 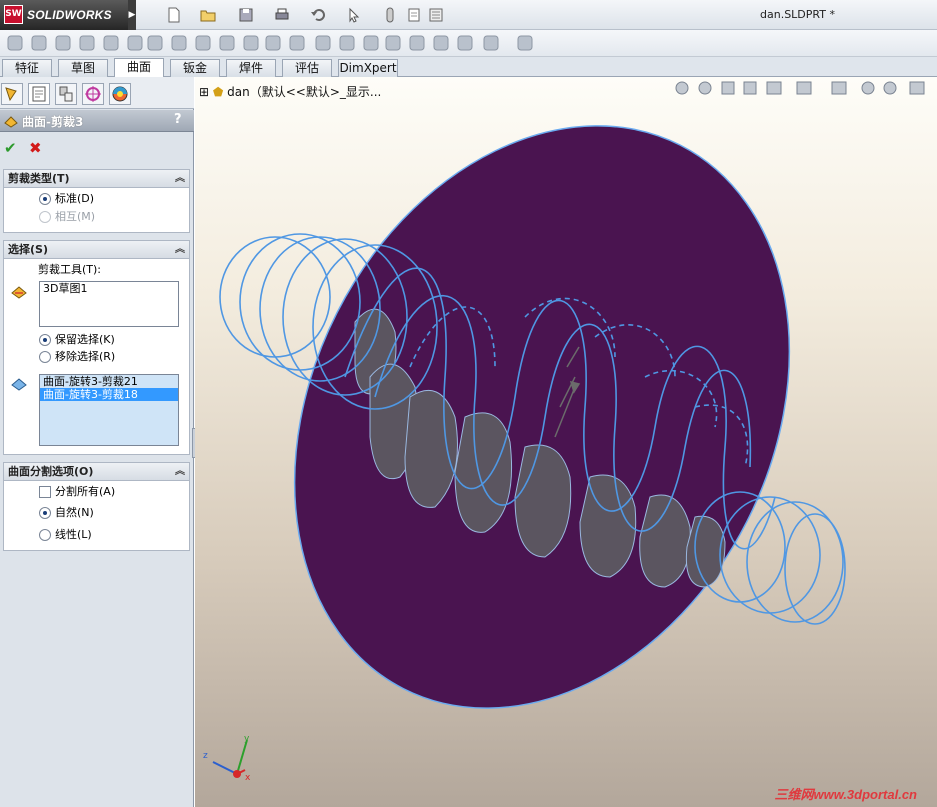 I want to click on tab-features: 特征, so click(x=27, y=68).